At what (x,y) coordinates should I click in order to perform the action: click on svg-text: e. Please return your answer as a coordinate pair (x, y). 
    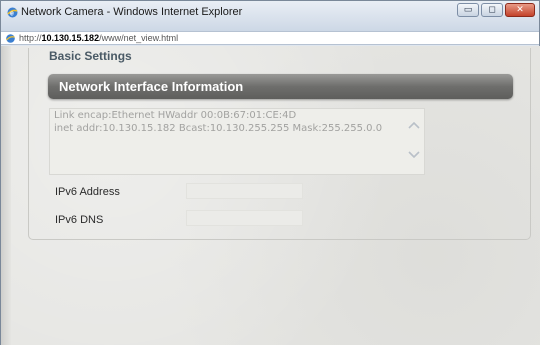
    Looking at the image, I should click on (12, 13).